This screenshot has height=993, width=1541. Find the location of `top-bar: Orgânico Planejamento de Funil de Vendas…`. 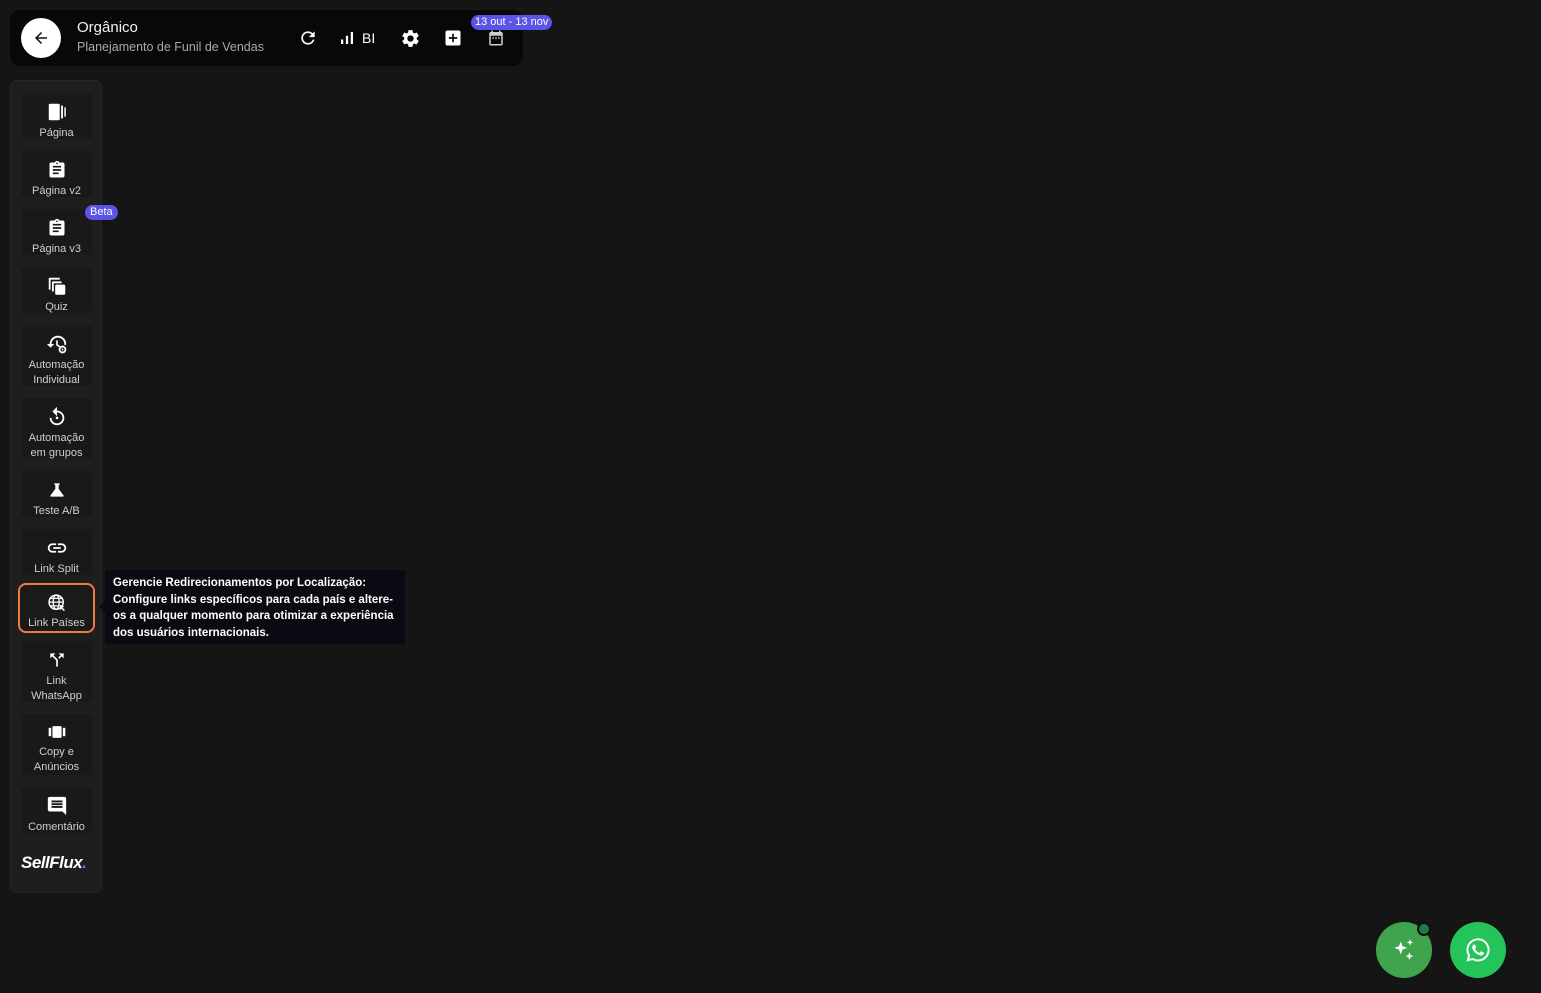

top-bar: Orgânico Planejamento de Funil de Vendas… is located at coordinates (281, 38).